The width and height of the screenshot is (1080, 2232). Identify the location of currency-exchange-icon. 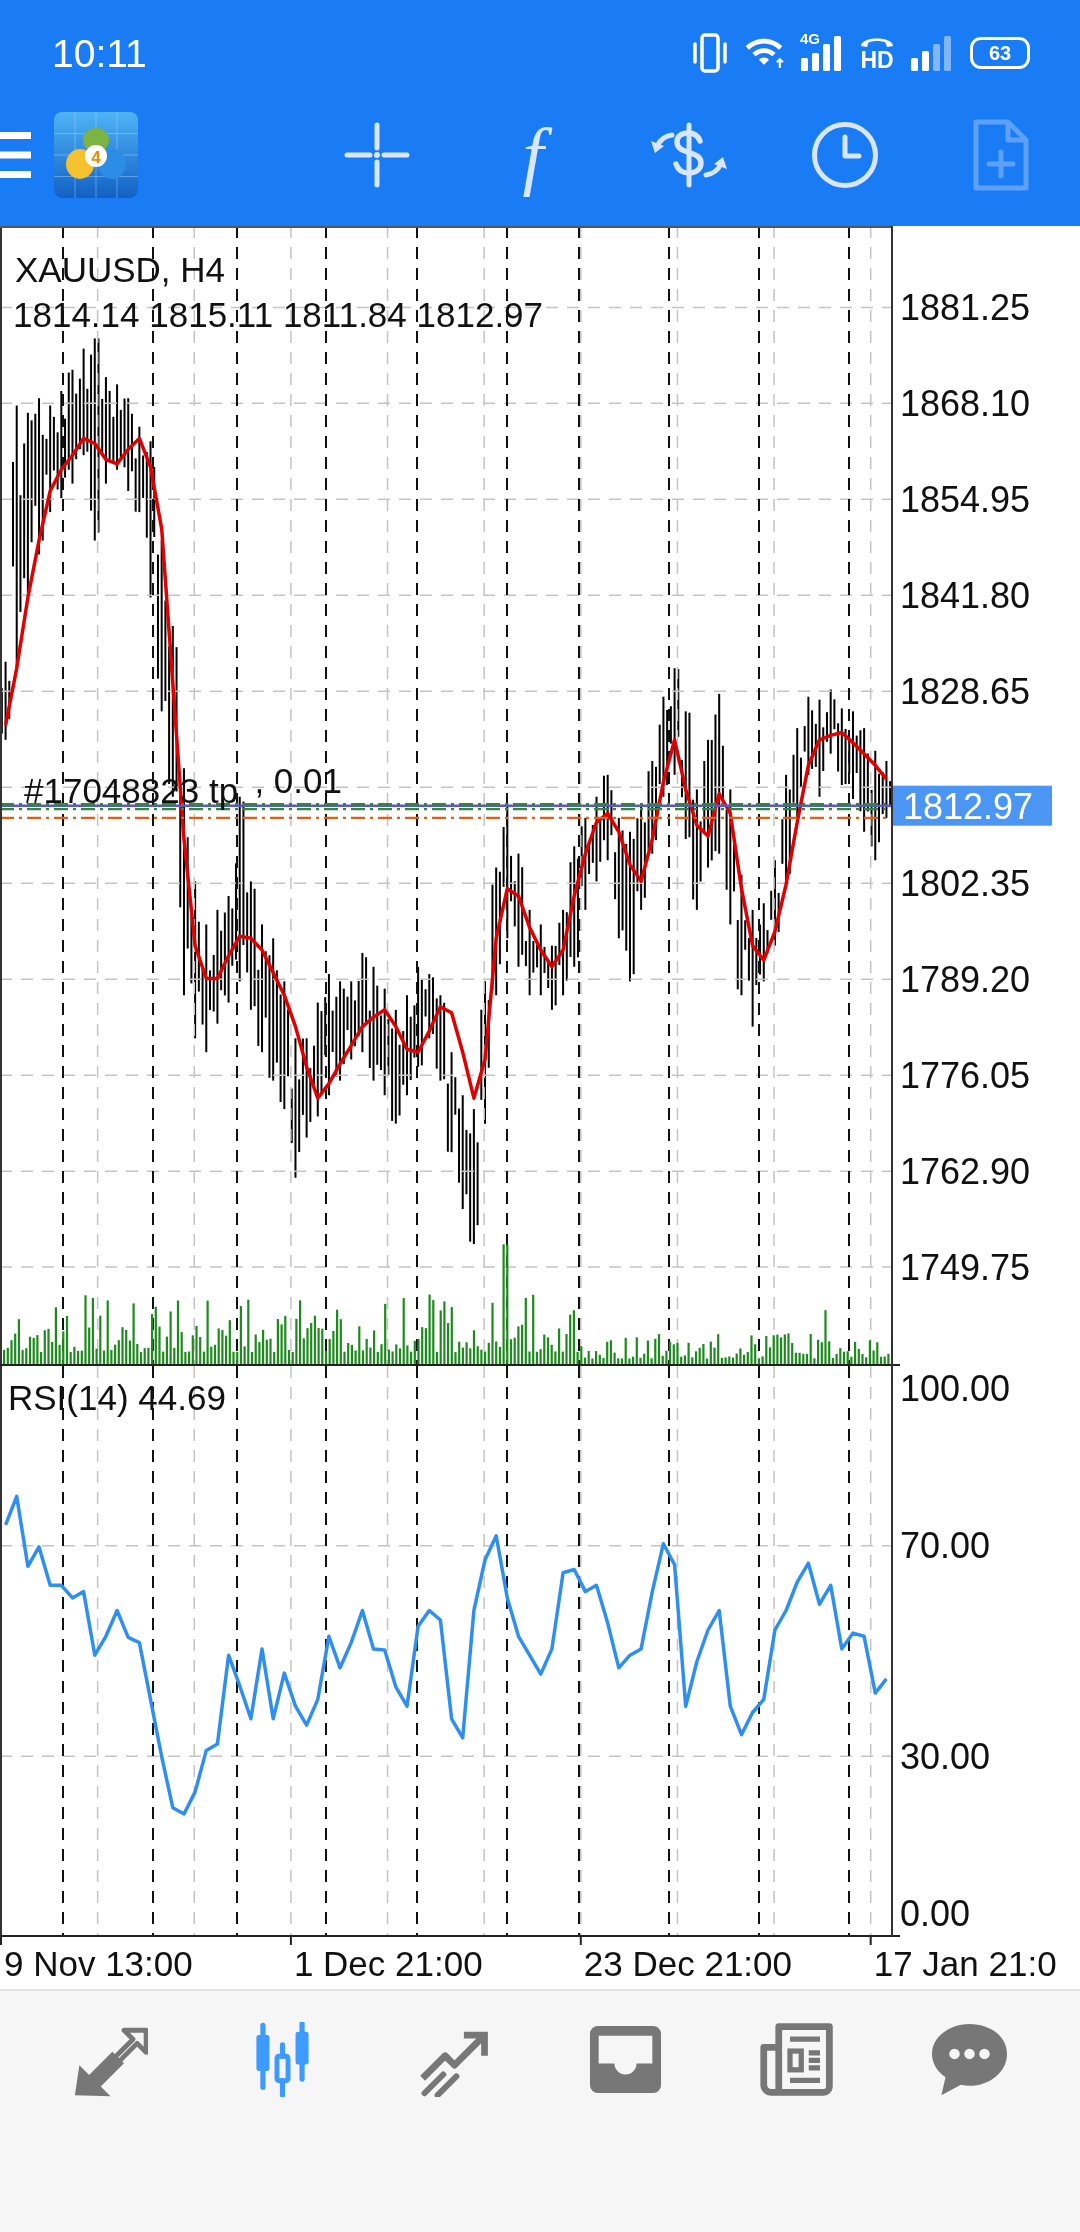
(689, 155).